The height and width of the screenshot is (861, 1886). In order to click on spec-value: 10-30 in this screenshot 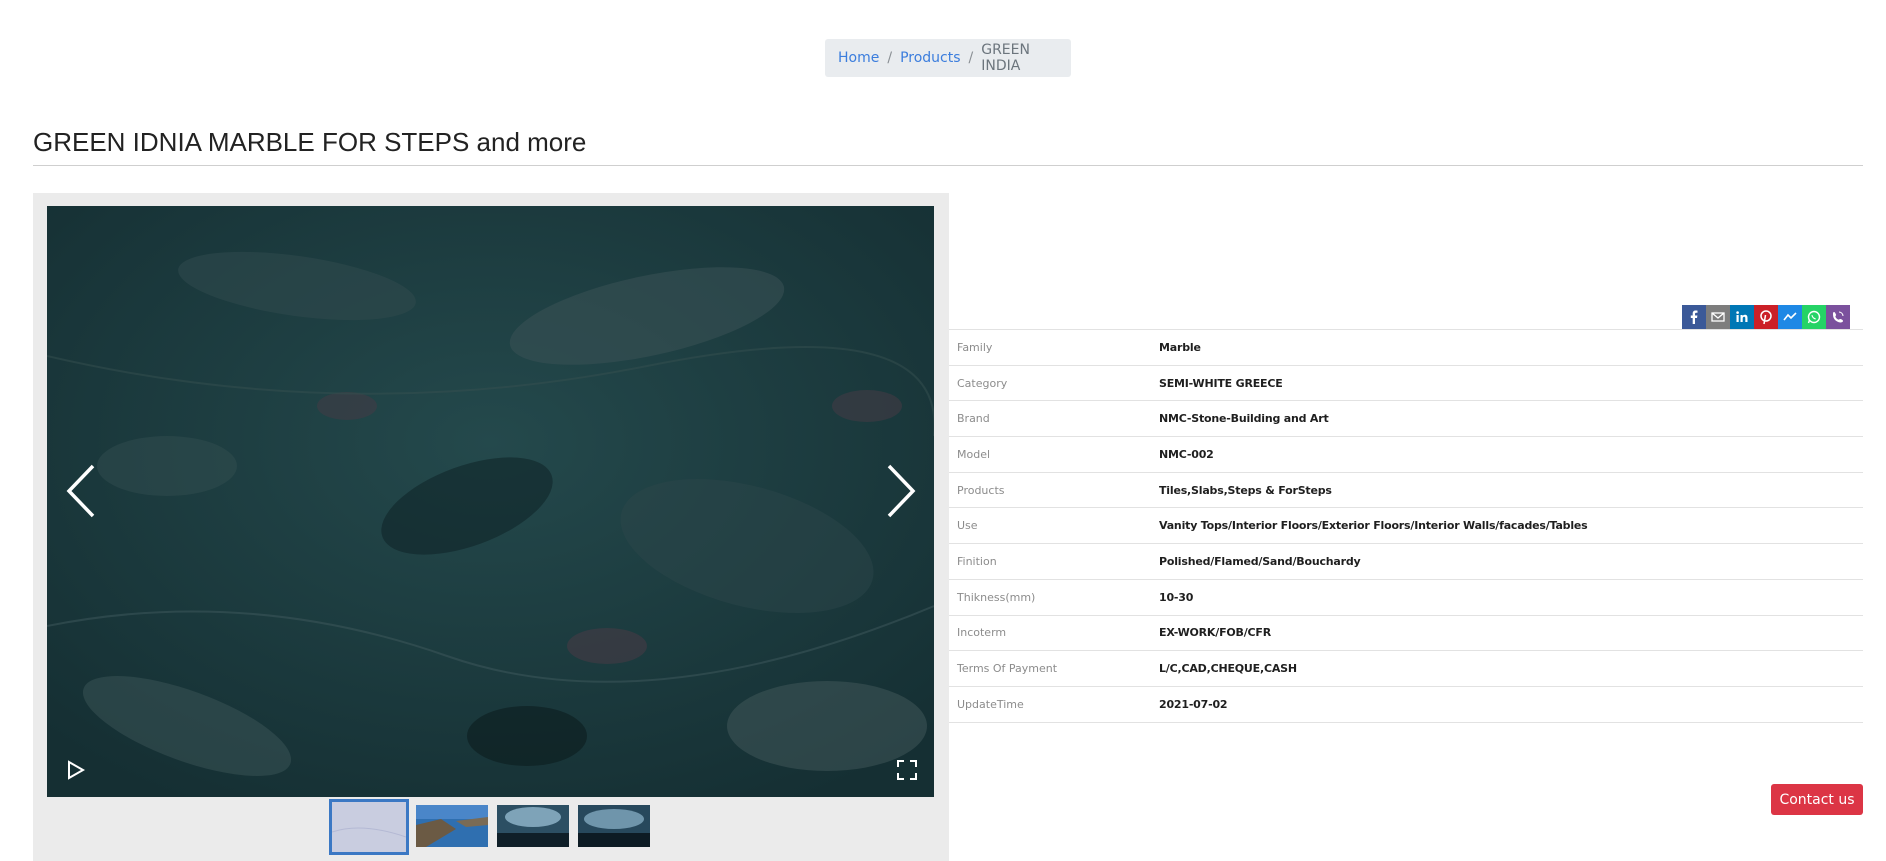, I will do `click(1176, 597)`.